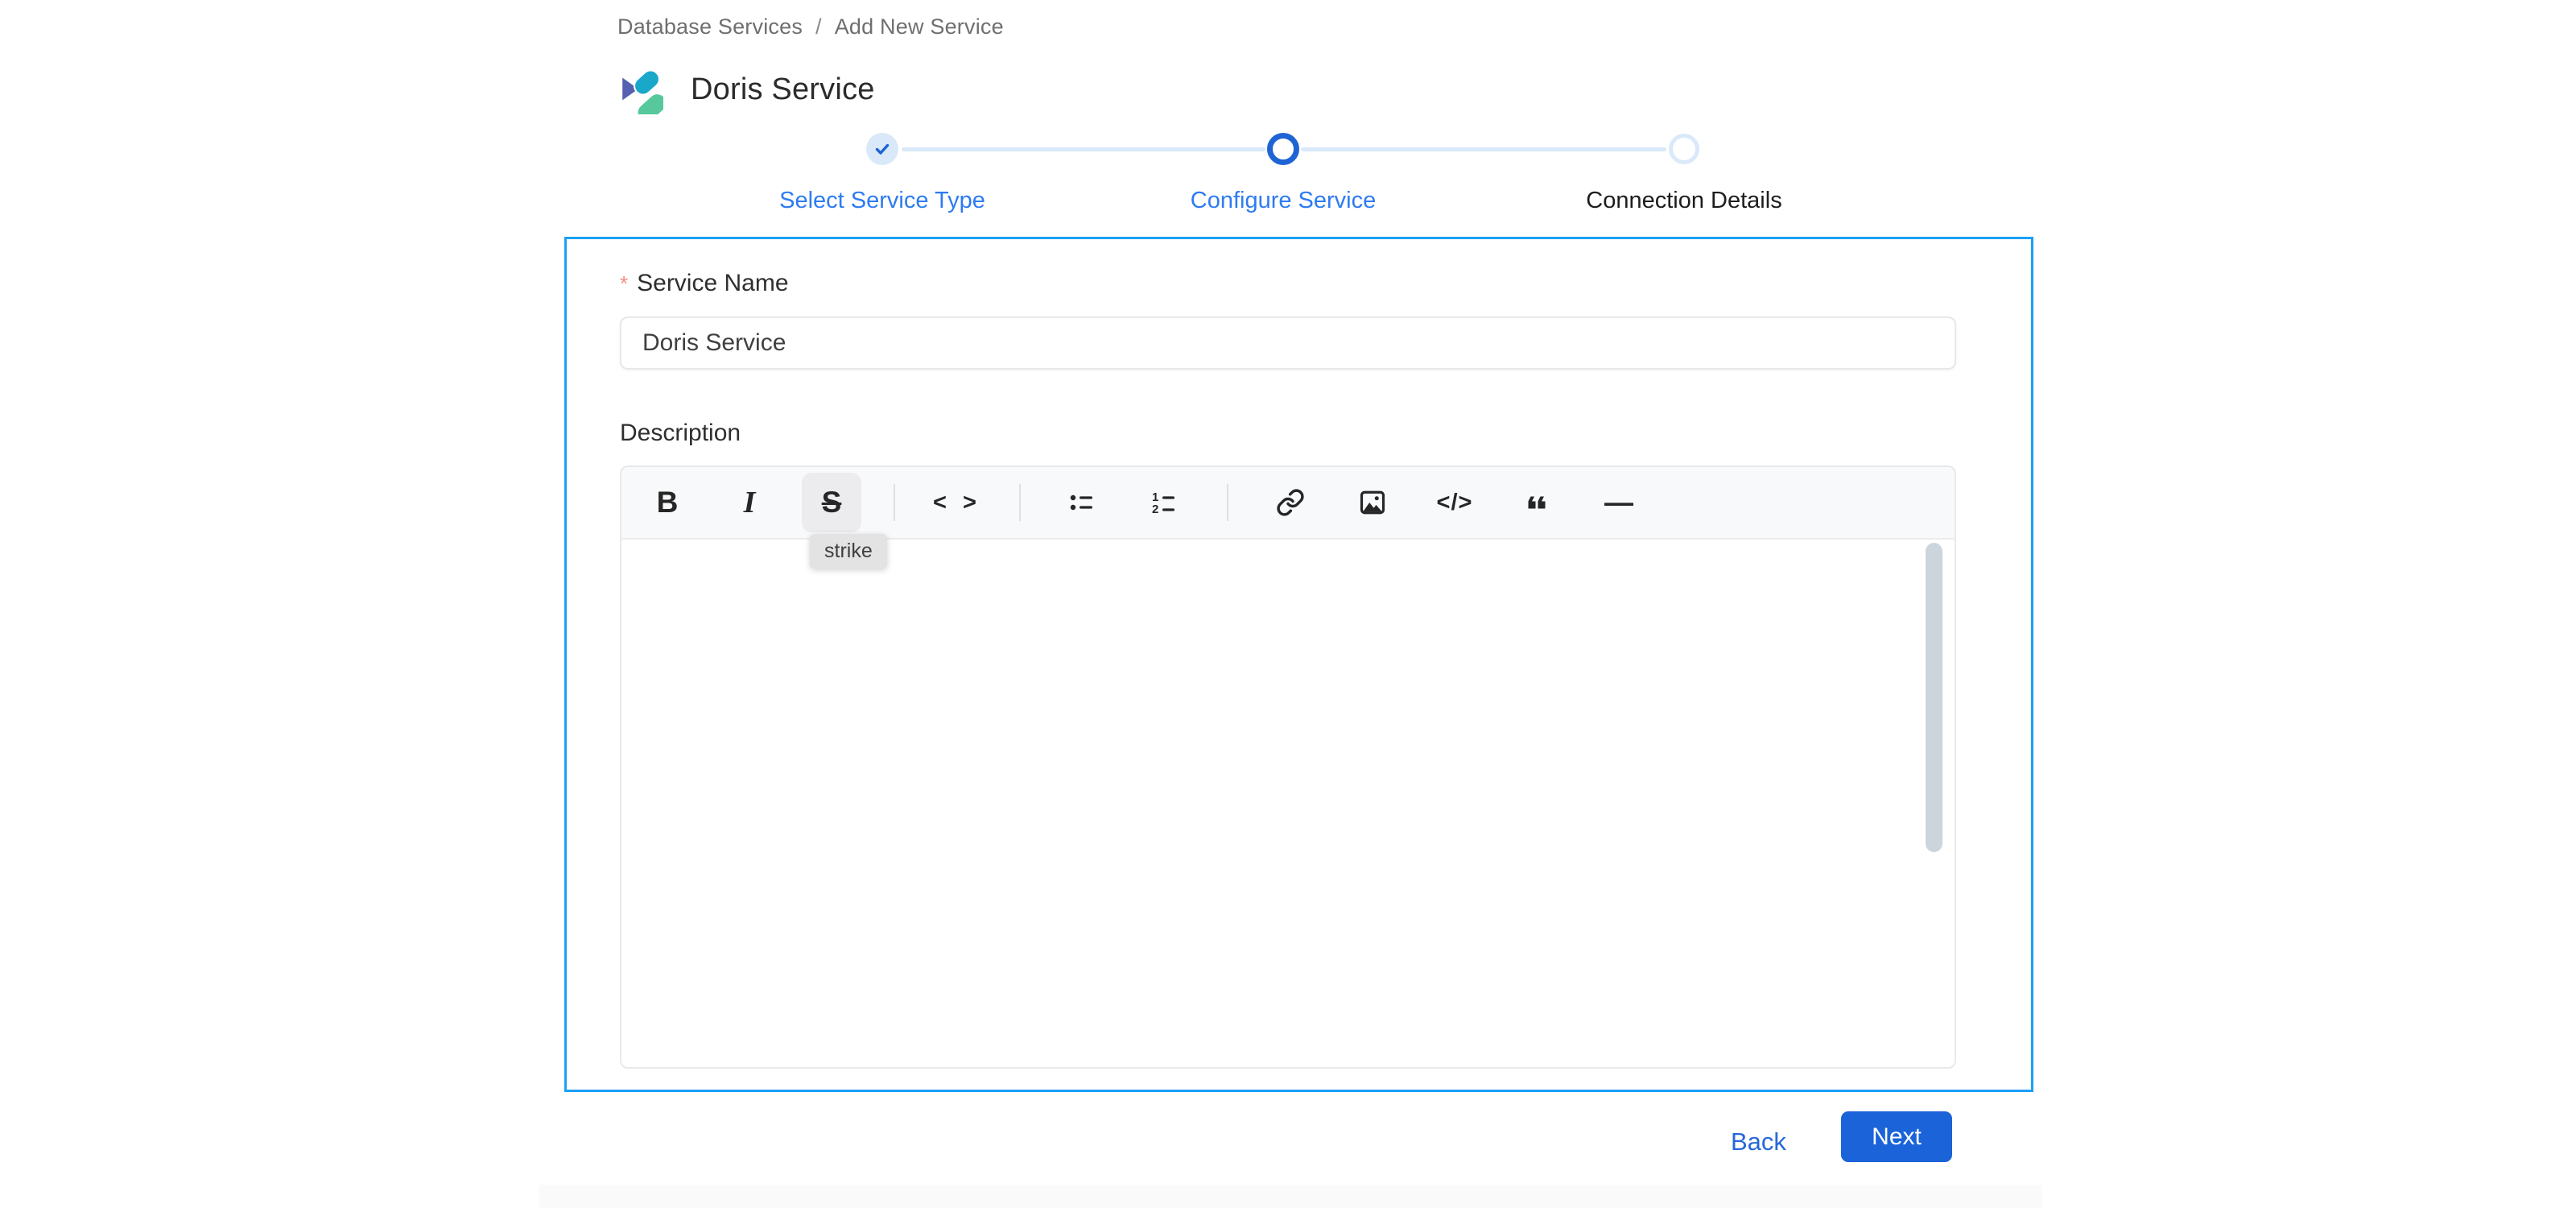 The height and width of the screenshot is (1208, 2576). I want to click on italic-icon: I, so click(749, 502).